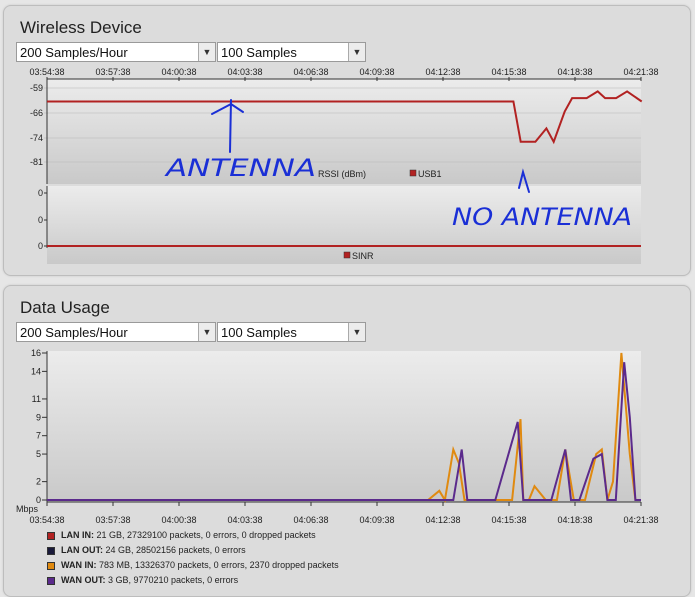 This screenshot has width=695, height=597. I want to click on usage-value-axis: 16141197520, so click(39, 426).